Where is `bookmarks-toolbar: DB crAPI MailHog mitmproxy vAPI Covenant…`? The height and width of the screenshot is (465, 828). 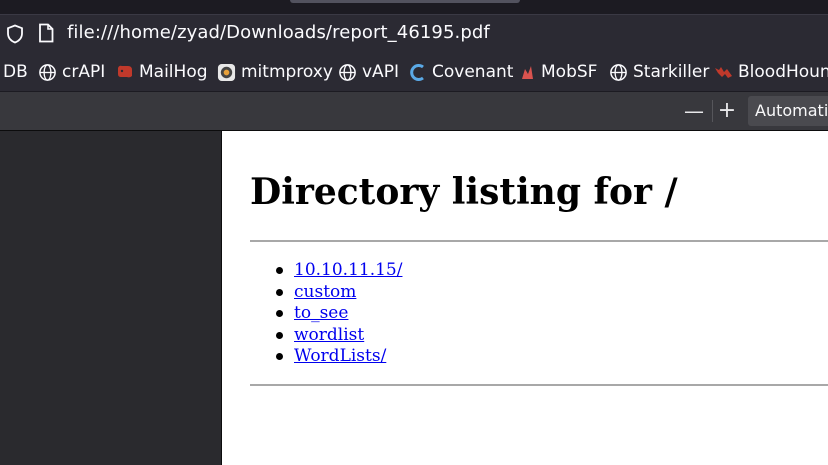
bookmarks-toolbar: DB crAPI MailHog mitmproxy vAPI Covenant… is located at coordinates (414, 72).